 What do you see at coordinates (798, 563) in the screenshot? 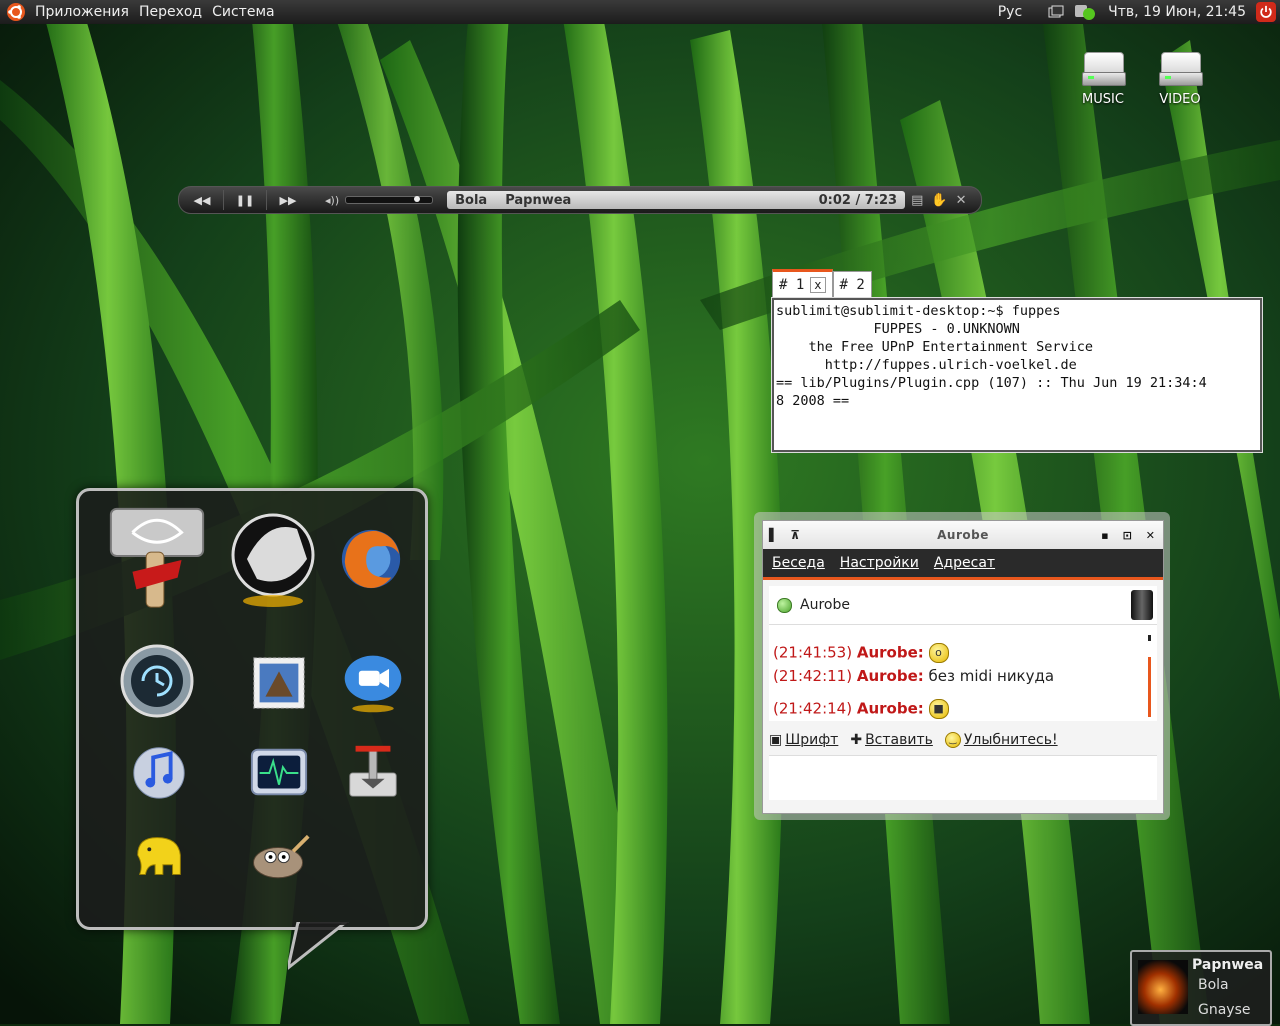
I see `menu-conversation: Беседа` at bounding box center [798, 563].